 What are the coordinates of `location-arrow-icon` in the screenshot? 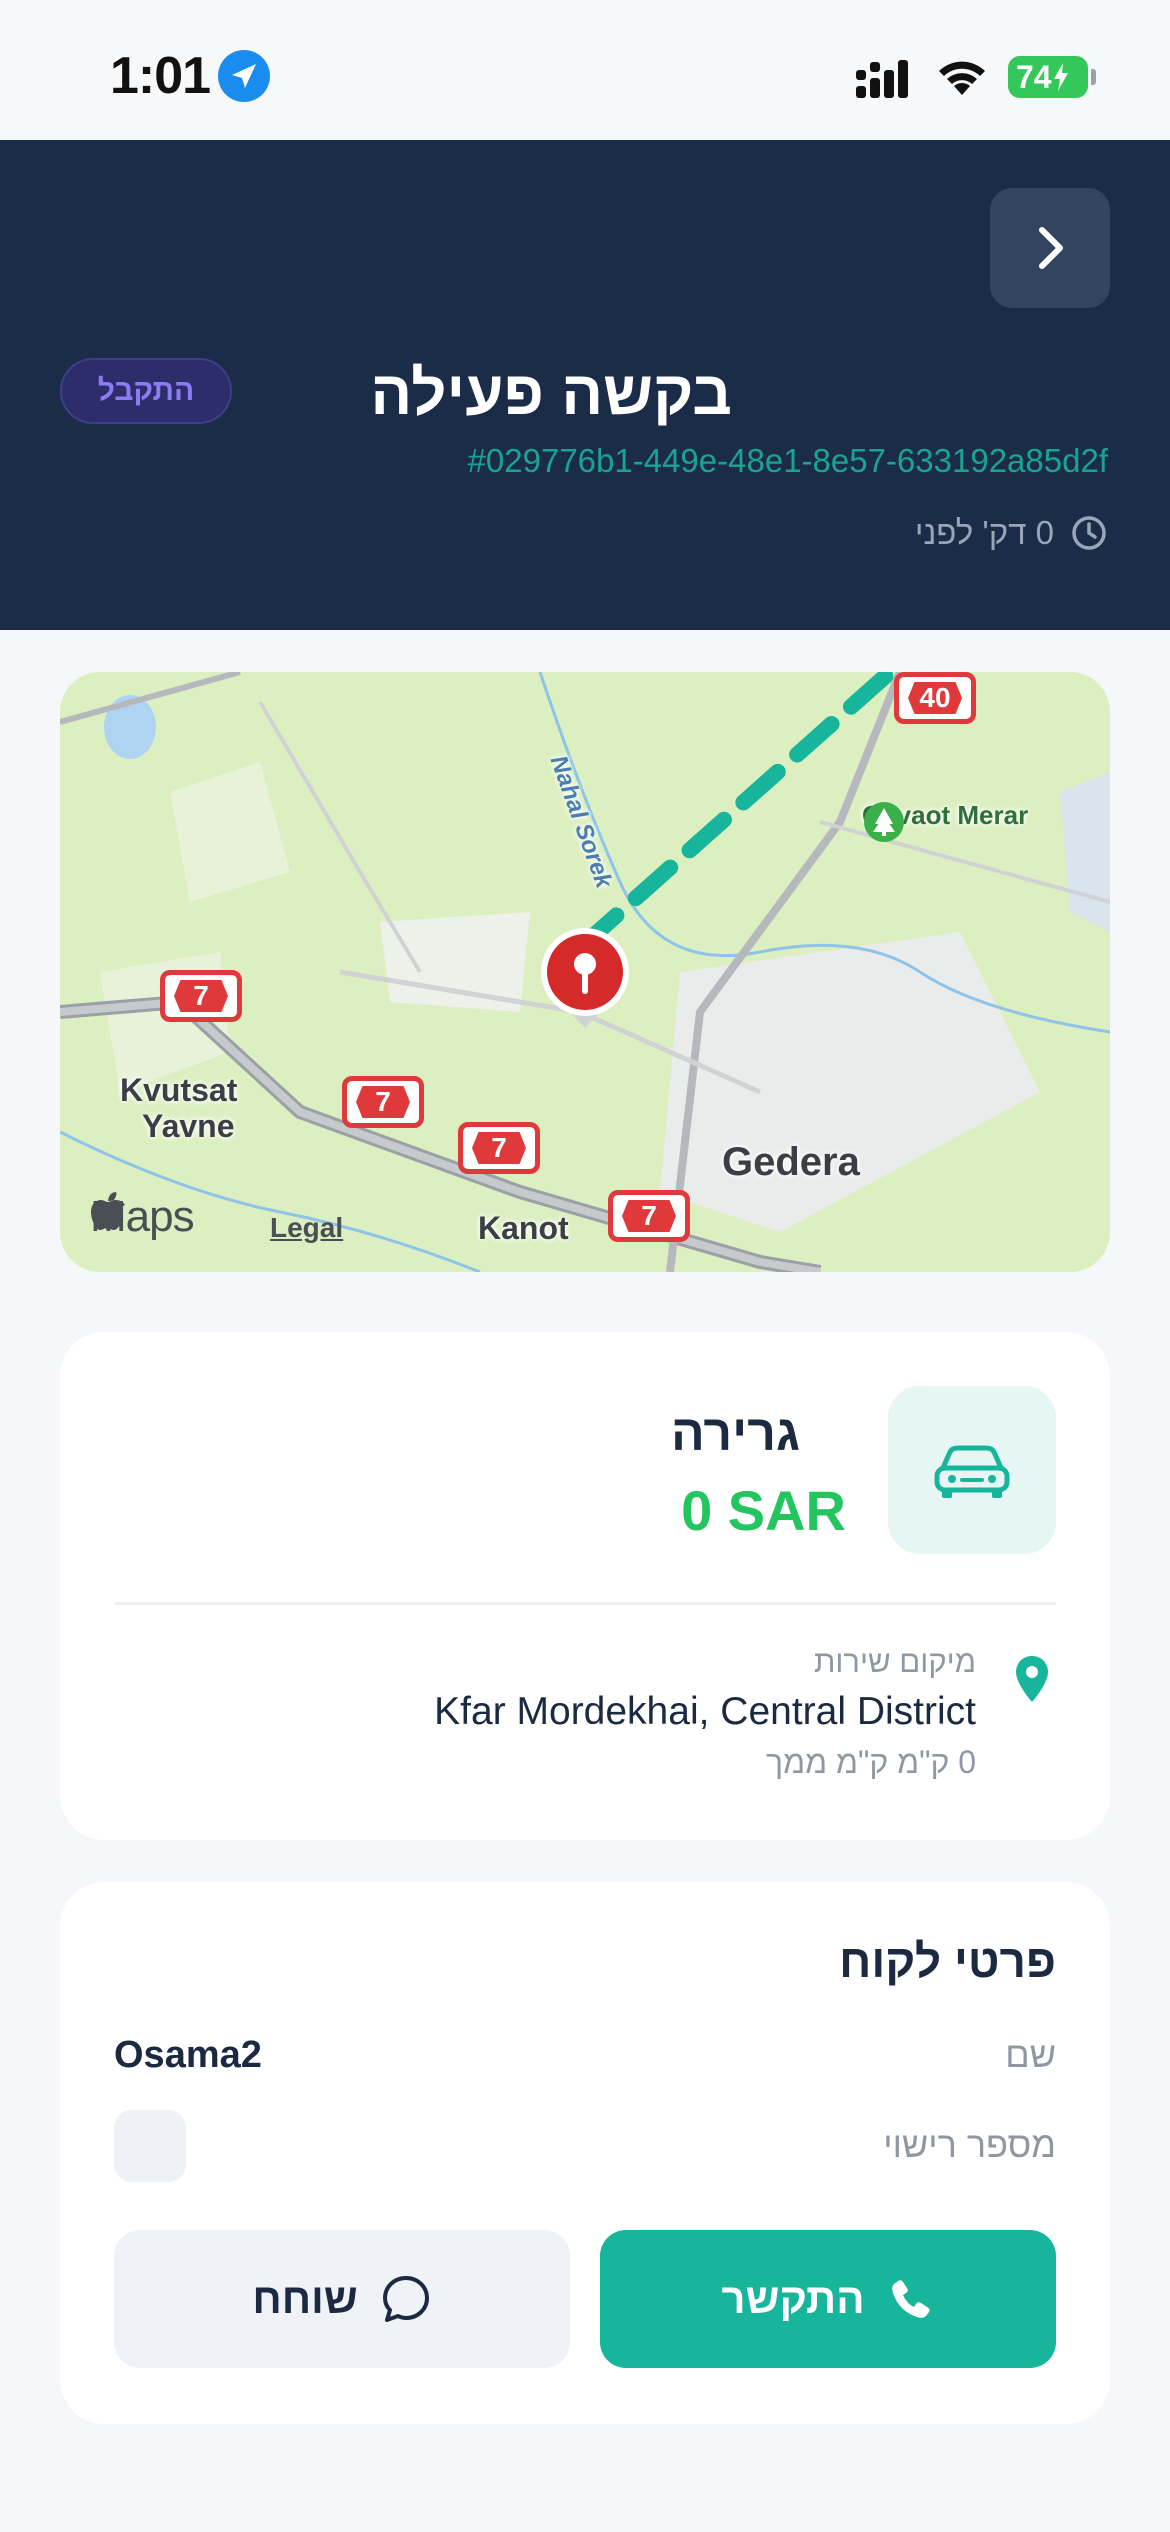 It's located at (244, 76).